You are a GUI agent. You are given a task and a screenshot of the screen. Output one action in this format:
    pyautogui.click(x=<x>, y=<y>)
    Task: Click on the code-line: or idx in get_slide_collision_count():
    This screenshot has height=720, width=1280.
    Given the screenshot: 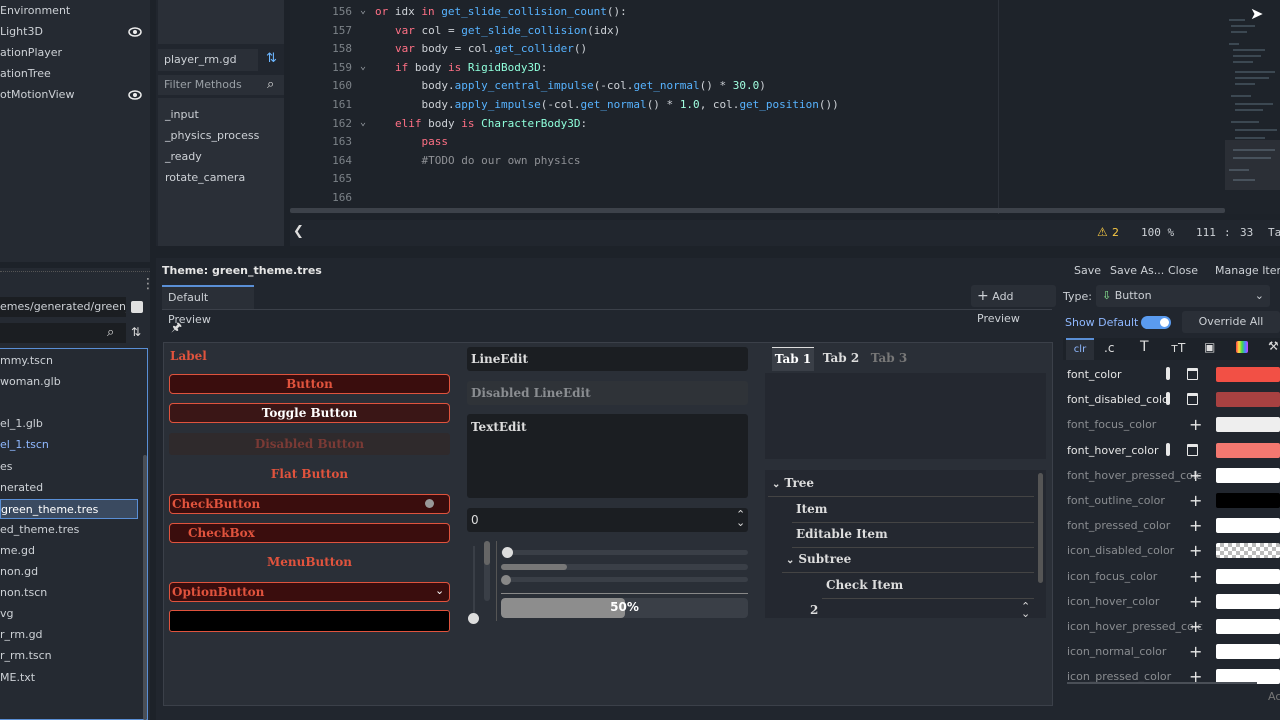 What is the action you would take?
    pyautogui.click(x=501, y=11)
    